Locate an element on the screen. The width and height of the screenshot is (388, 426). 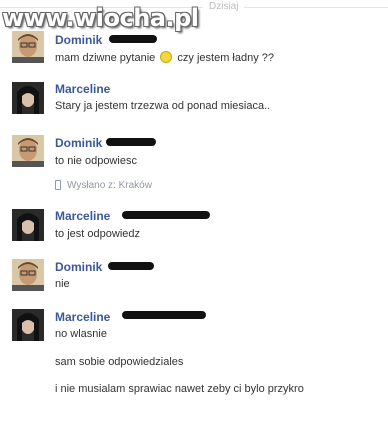
message-text: no wlasnie is located at coordinates (81, 334).